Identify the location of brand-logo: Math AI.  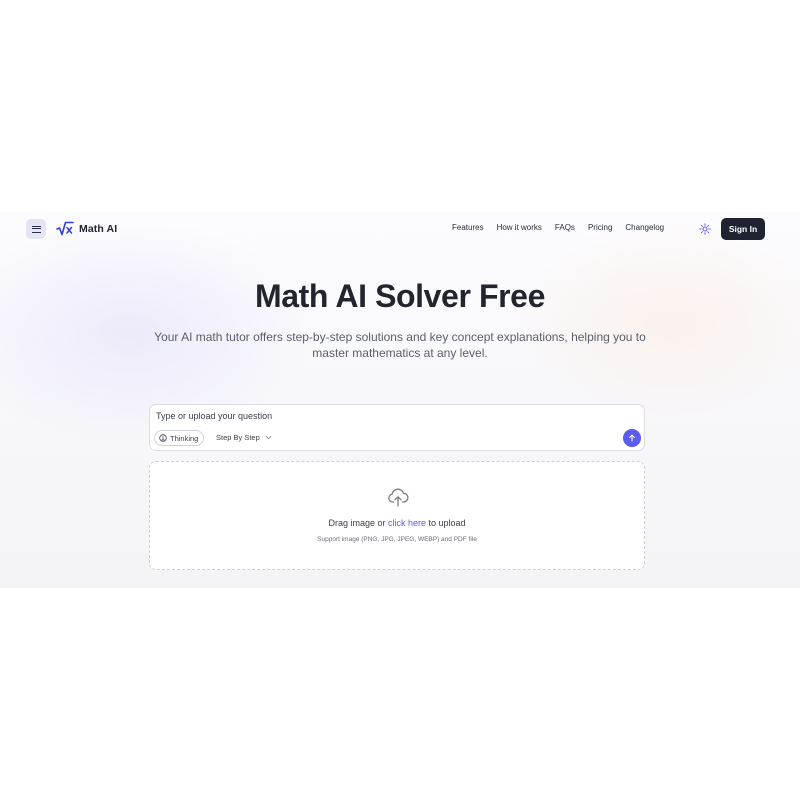
(86, 228).